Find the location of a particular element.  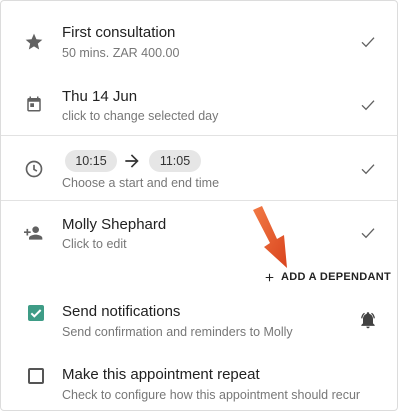

end-time-chip: 11:05 is located at coordinates (175, 161).